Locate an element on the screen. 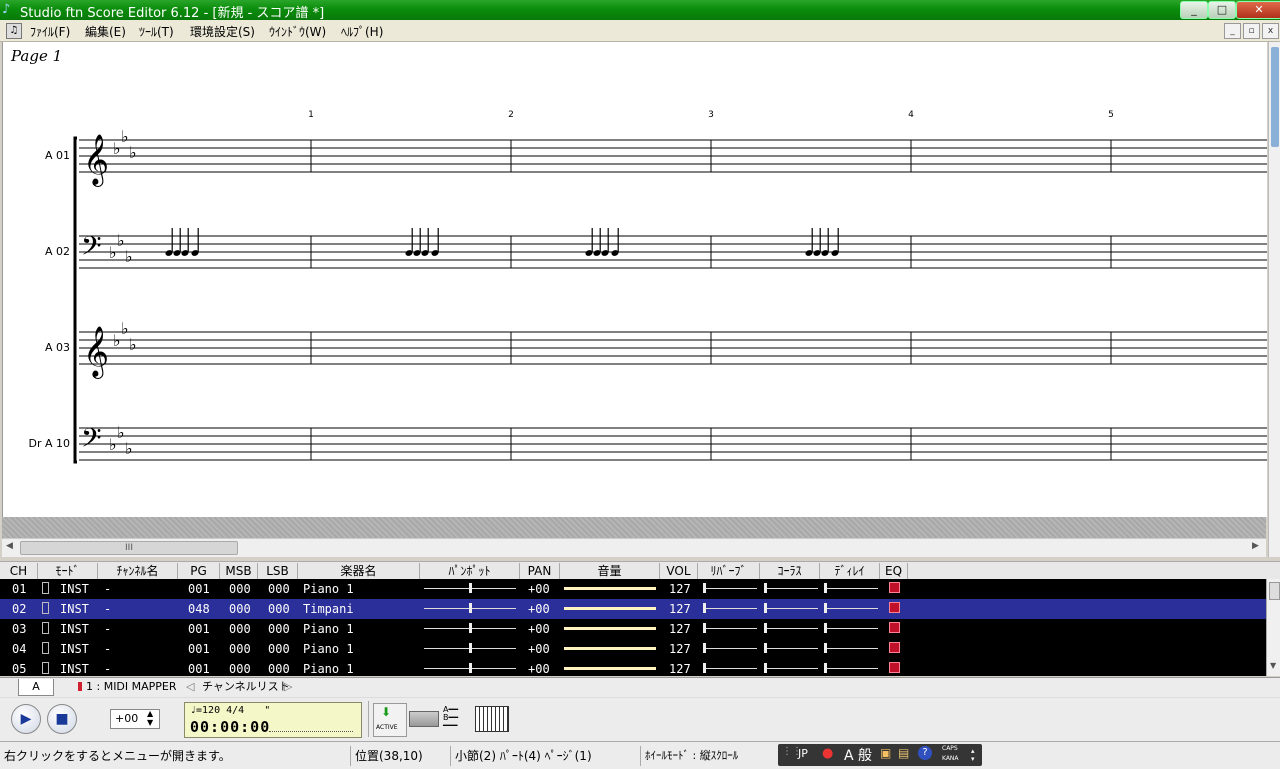 This screenshot has width=1280, height=769. document-icon: ♫ is located at coordinates (14, 31).